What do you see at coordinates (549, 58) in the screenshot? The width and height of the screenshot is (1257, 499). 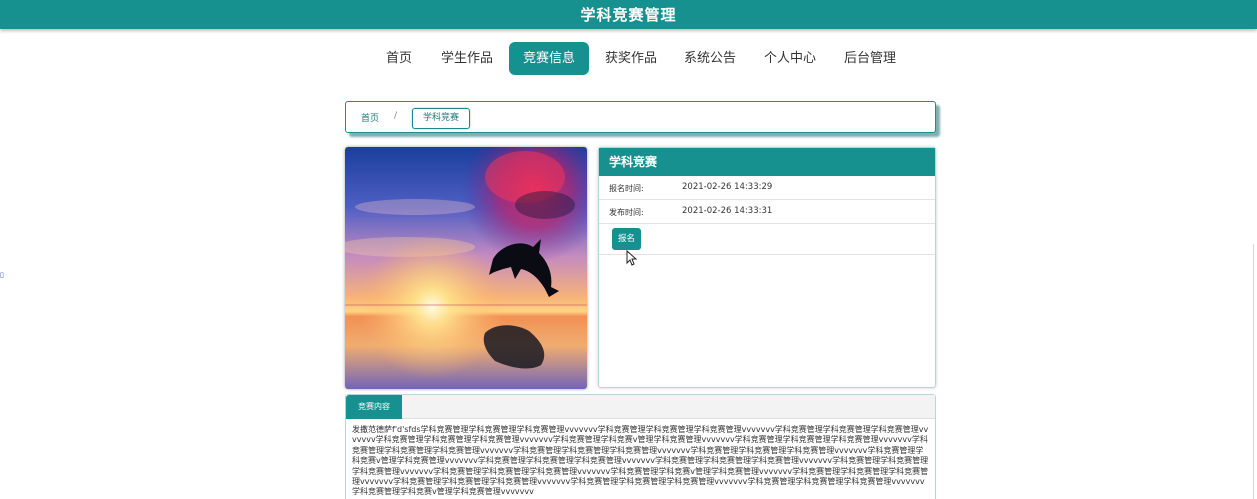 I see `nav-item-competition-info: 竞赛信息` at bounding box center [549, 58].